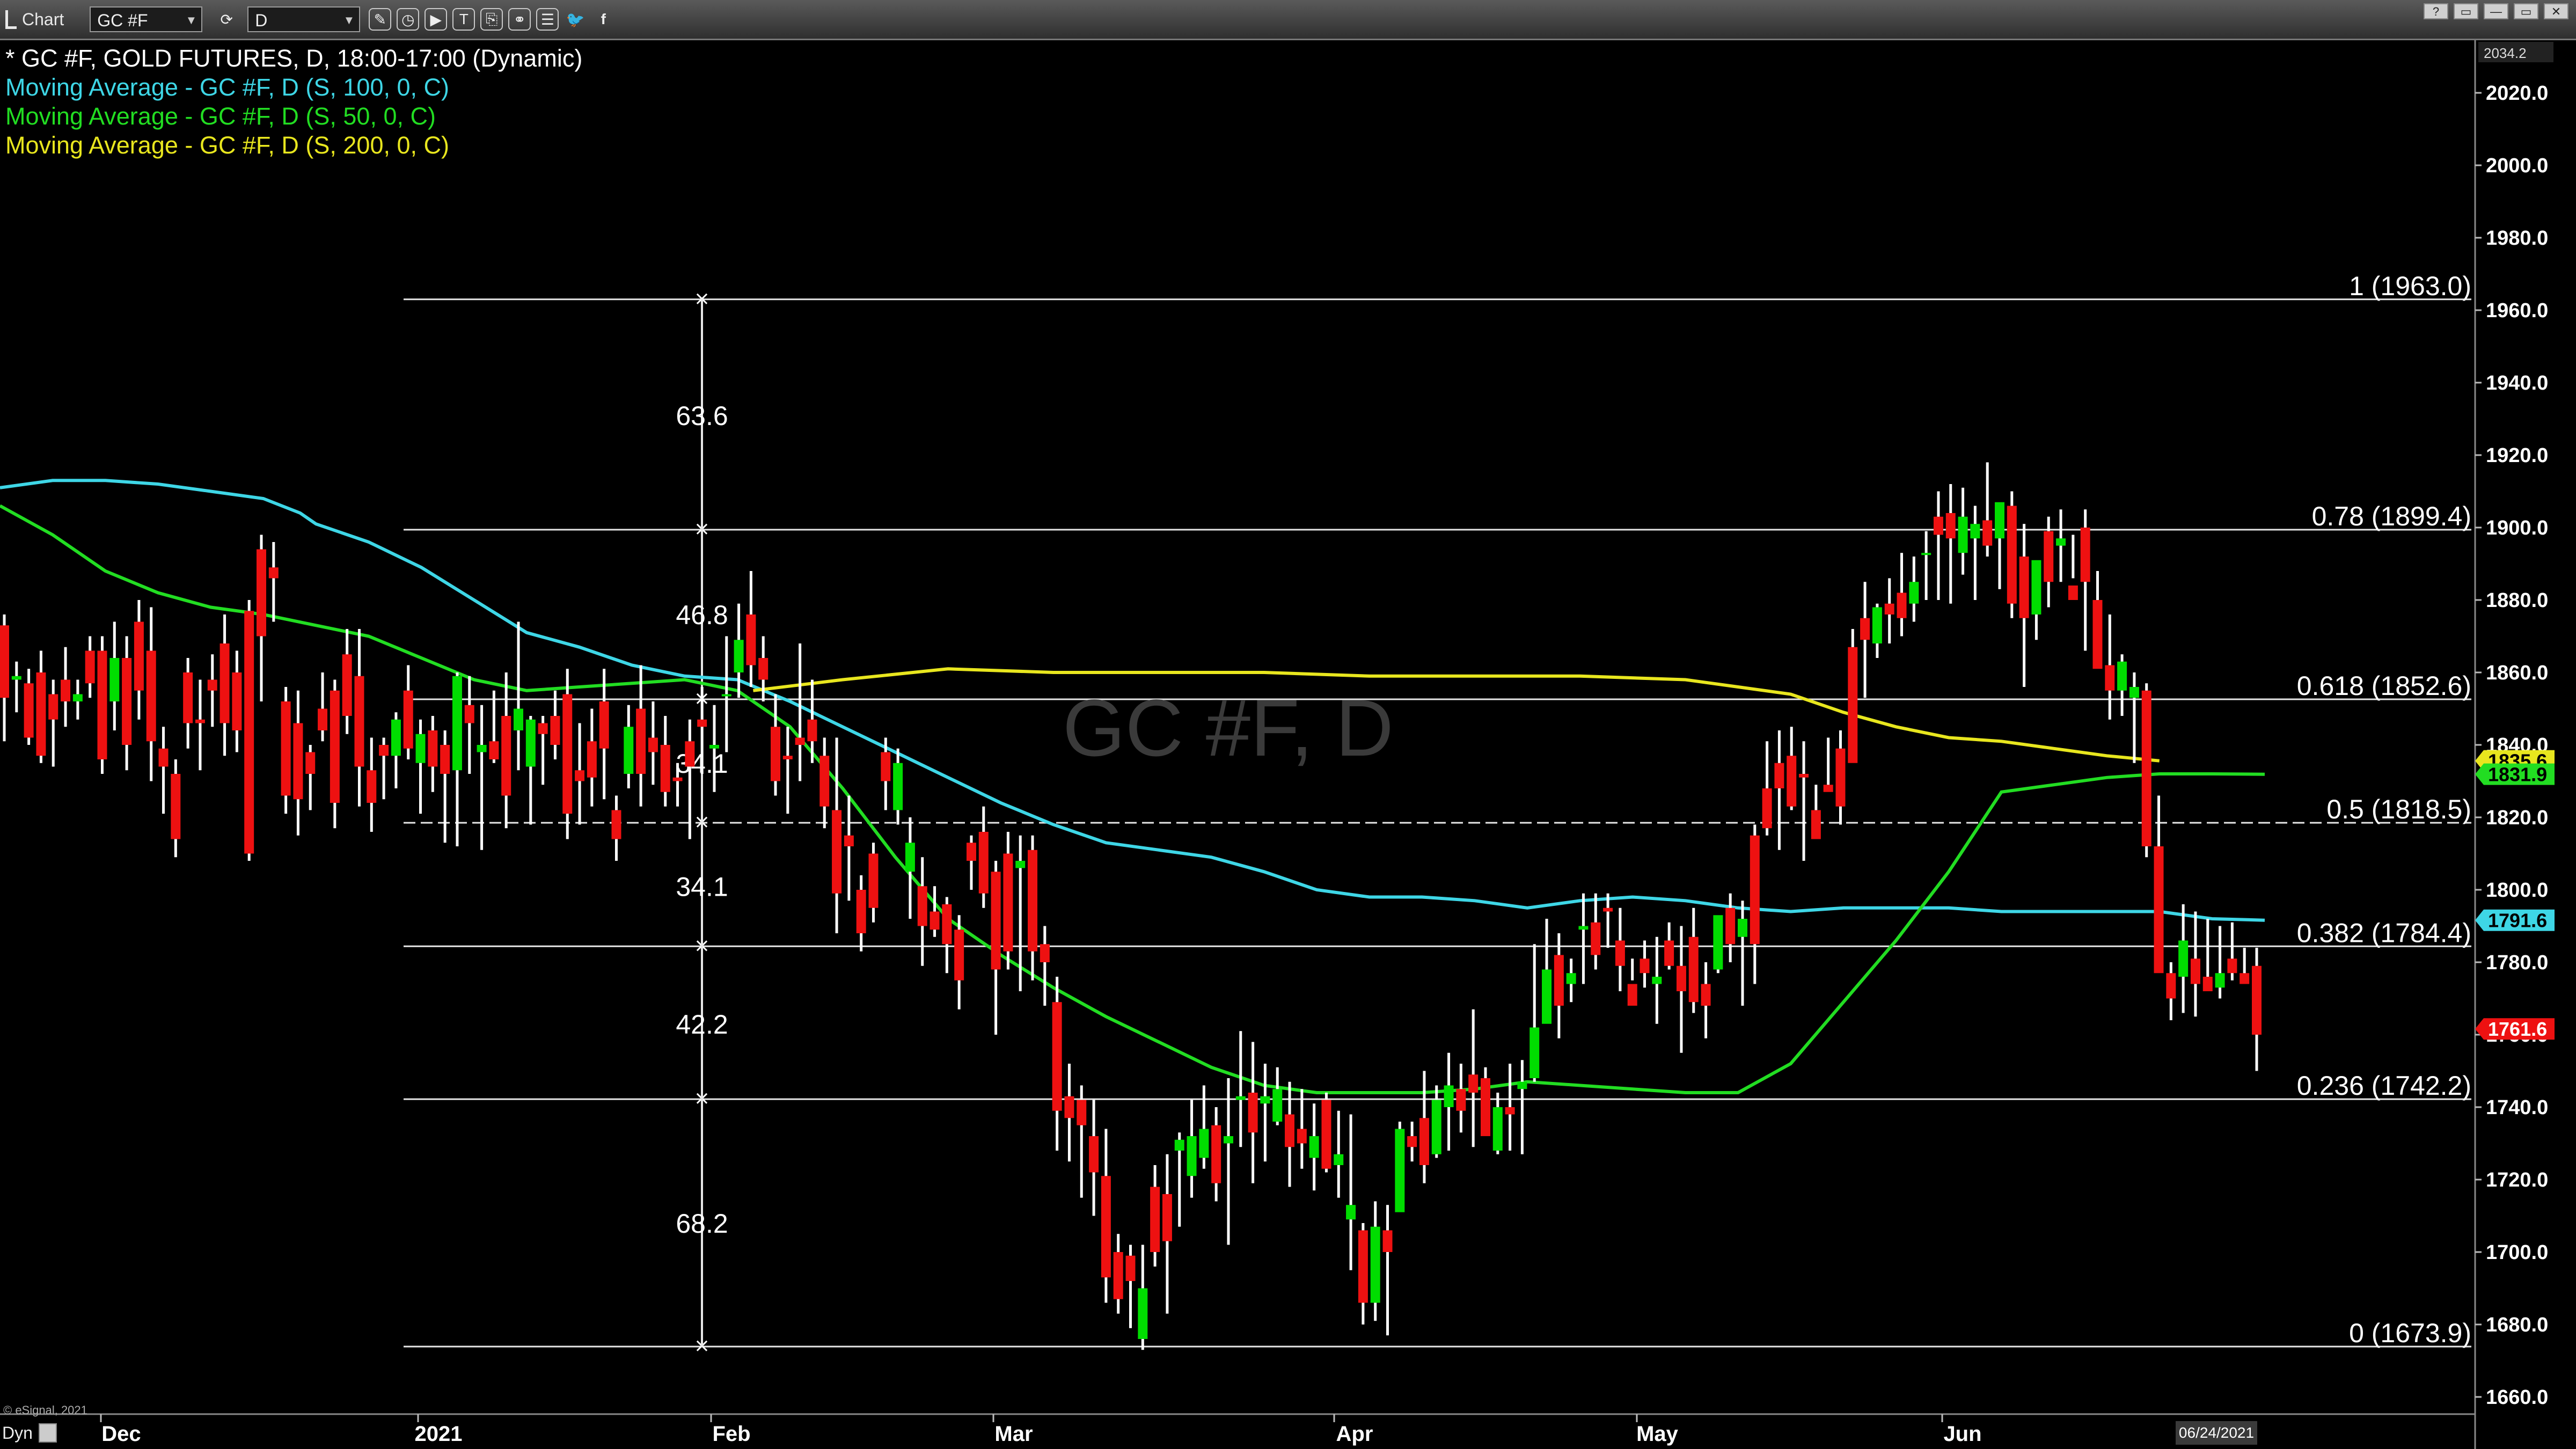 The image size is (2576, 1449). Describe the element at coordinates (380, 19) in the screenshot. I see `draw-pen-icon: ✎` at that location.